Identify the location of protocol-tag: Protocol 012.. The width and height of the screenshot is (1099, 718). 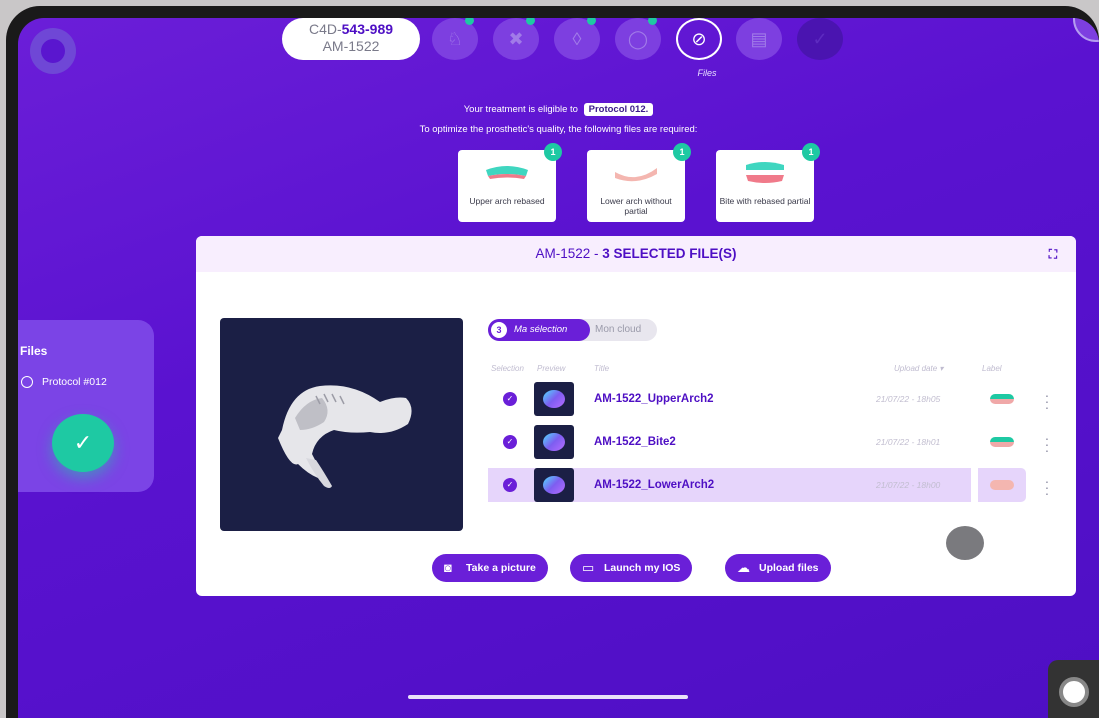
(618, 109).